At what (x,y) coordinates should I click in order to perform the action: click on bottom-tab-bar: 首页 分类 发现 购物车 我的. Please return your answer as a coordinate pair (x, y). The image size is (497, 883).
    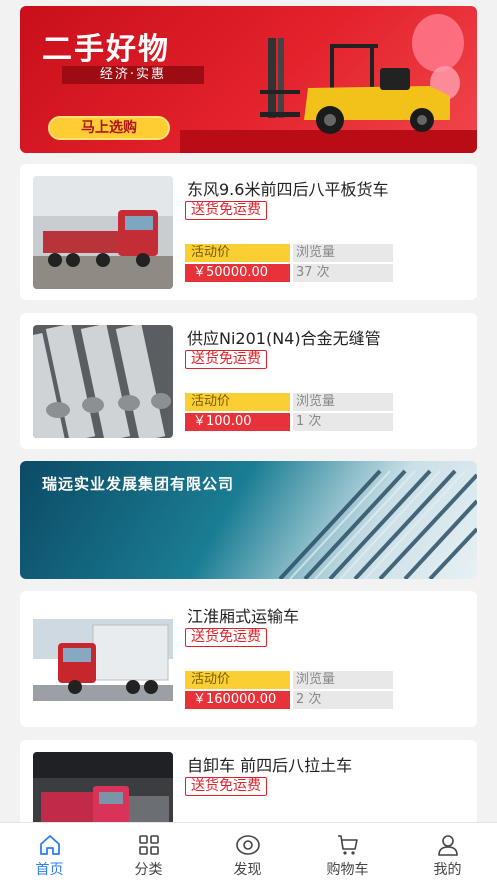
    Looking at the image, I should click on (248, 852).